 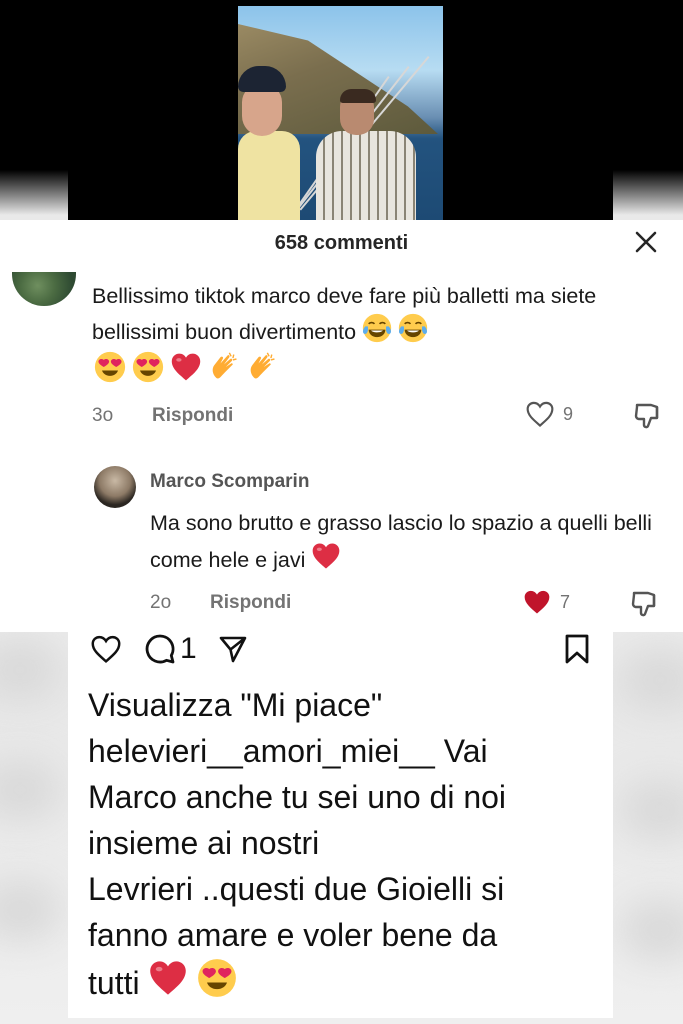 I want to click on post-like-button, so click(x=106, y=649).